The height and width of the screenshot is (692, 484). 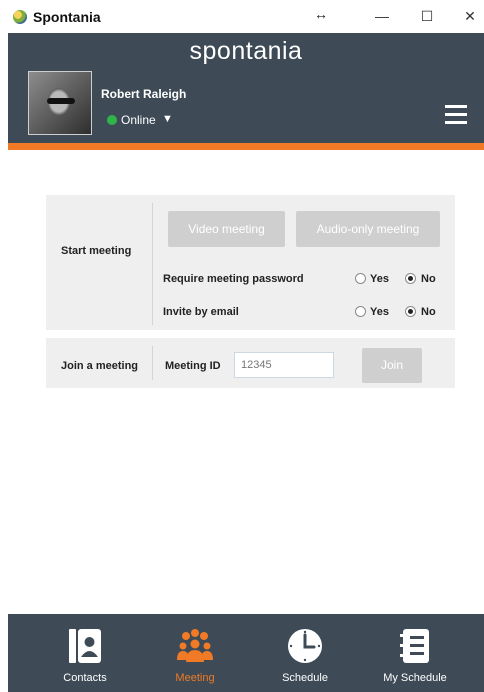 What do you see at coordinates (368, 229) in the screenshot?
I see `audio-only-meeting-button: Audio-only meeting` at bounding box center [368, 229].